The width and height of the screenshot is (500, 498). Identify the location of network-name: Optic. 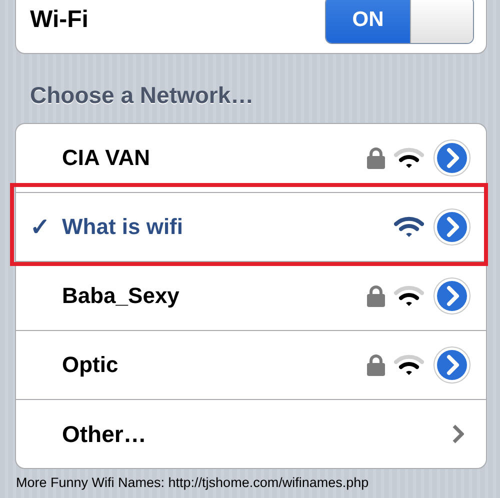
(91, 365).